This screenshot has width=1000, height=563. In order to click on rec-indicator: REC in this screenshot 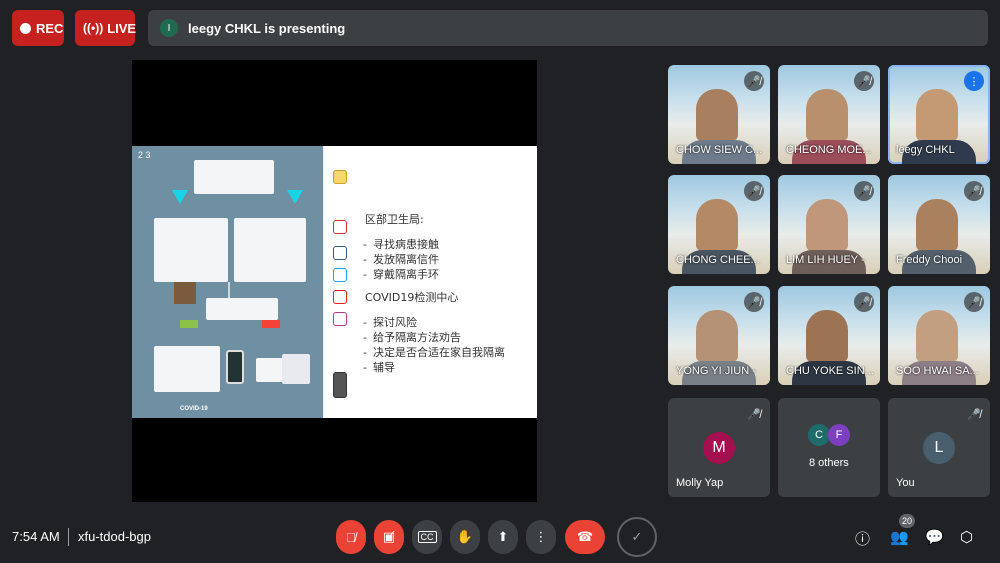, I will do `click(38, 28)`.